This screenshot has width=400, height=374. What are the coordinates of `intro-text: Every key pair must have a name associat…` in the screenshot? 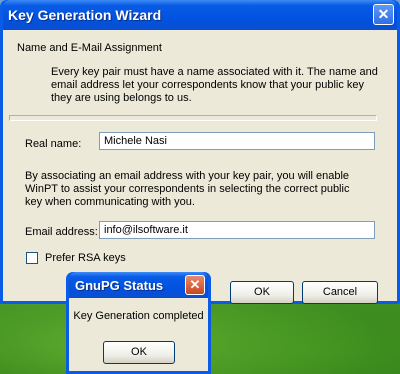 It's located at (214, 85).